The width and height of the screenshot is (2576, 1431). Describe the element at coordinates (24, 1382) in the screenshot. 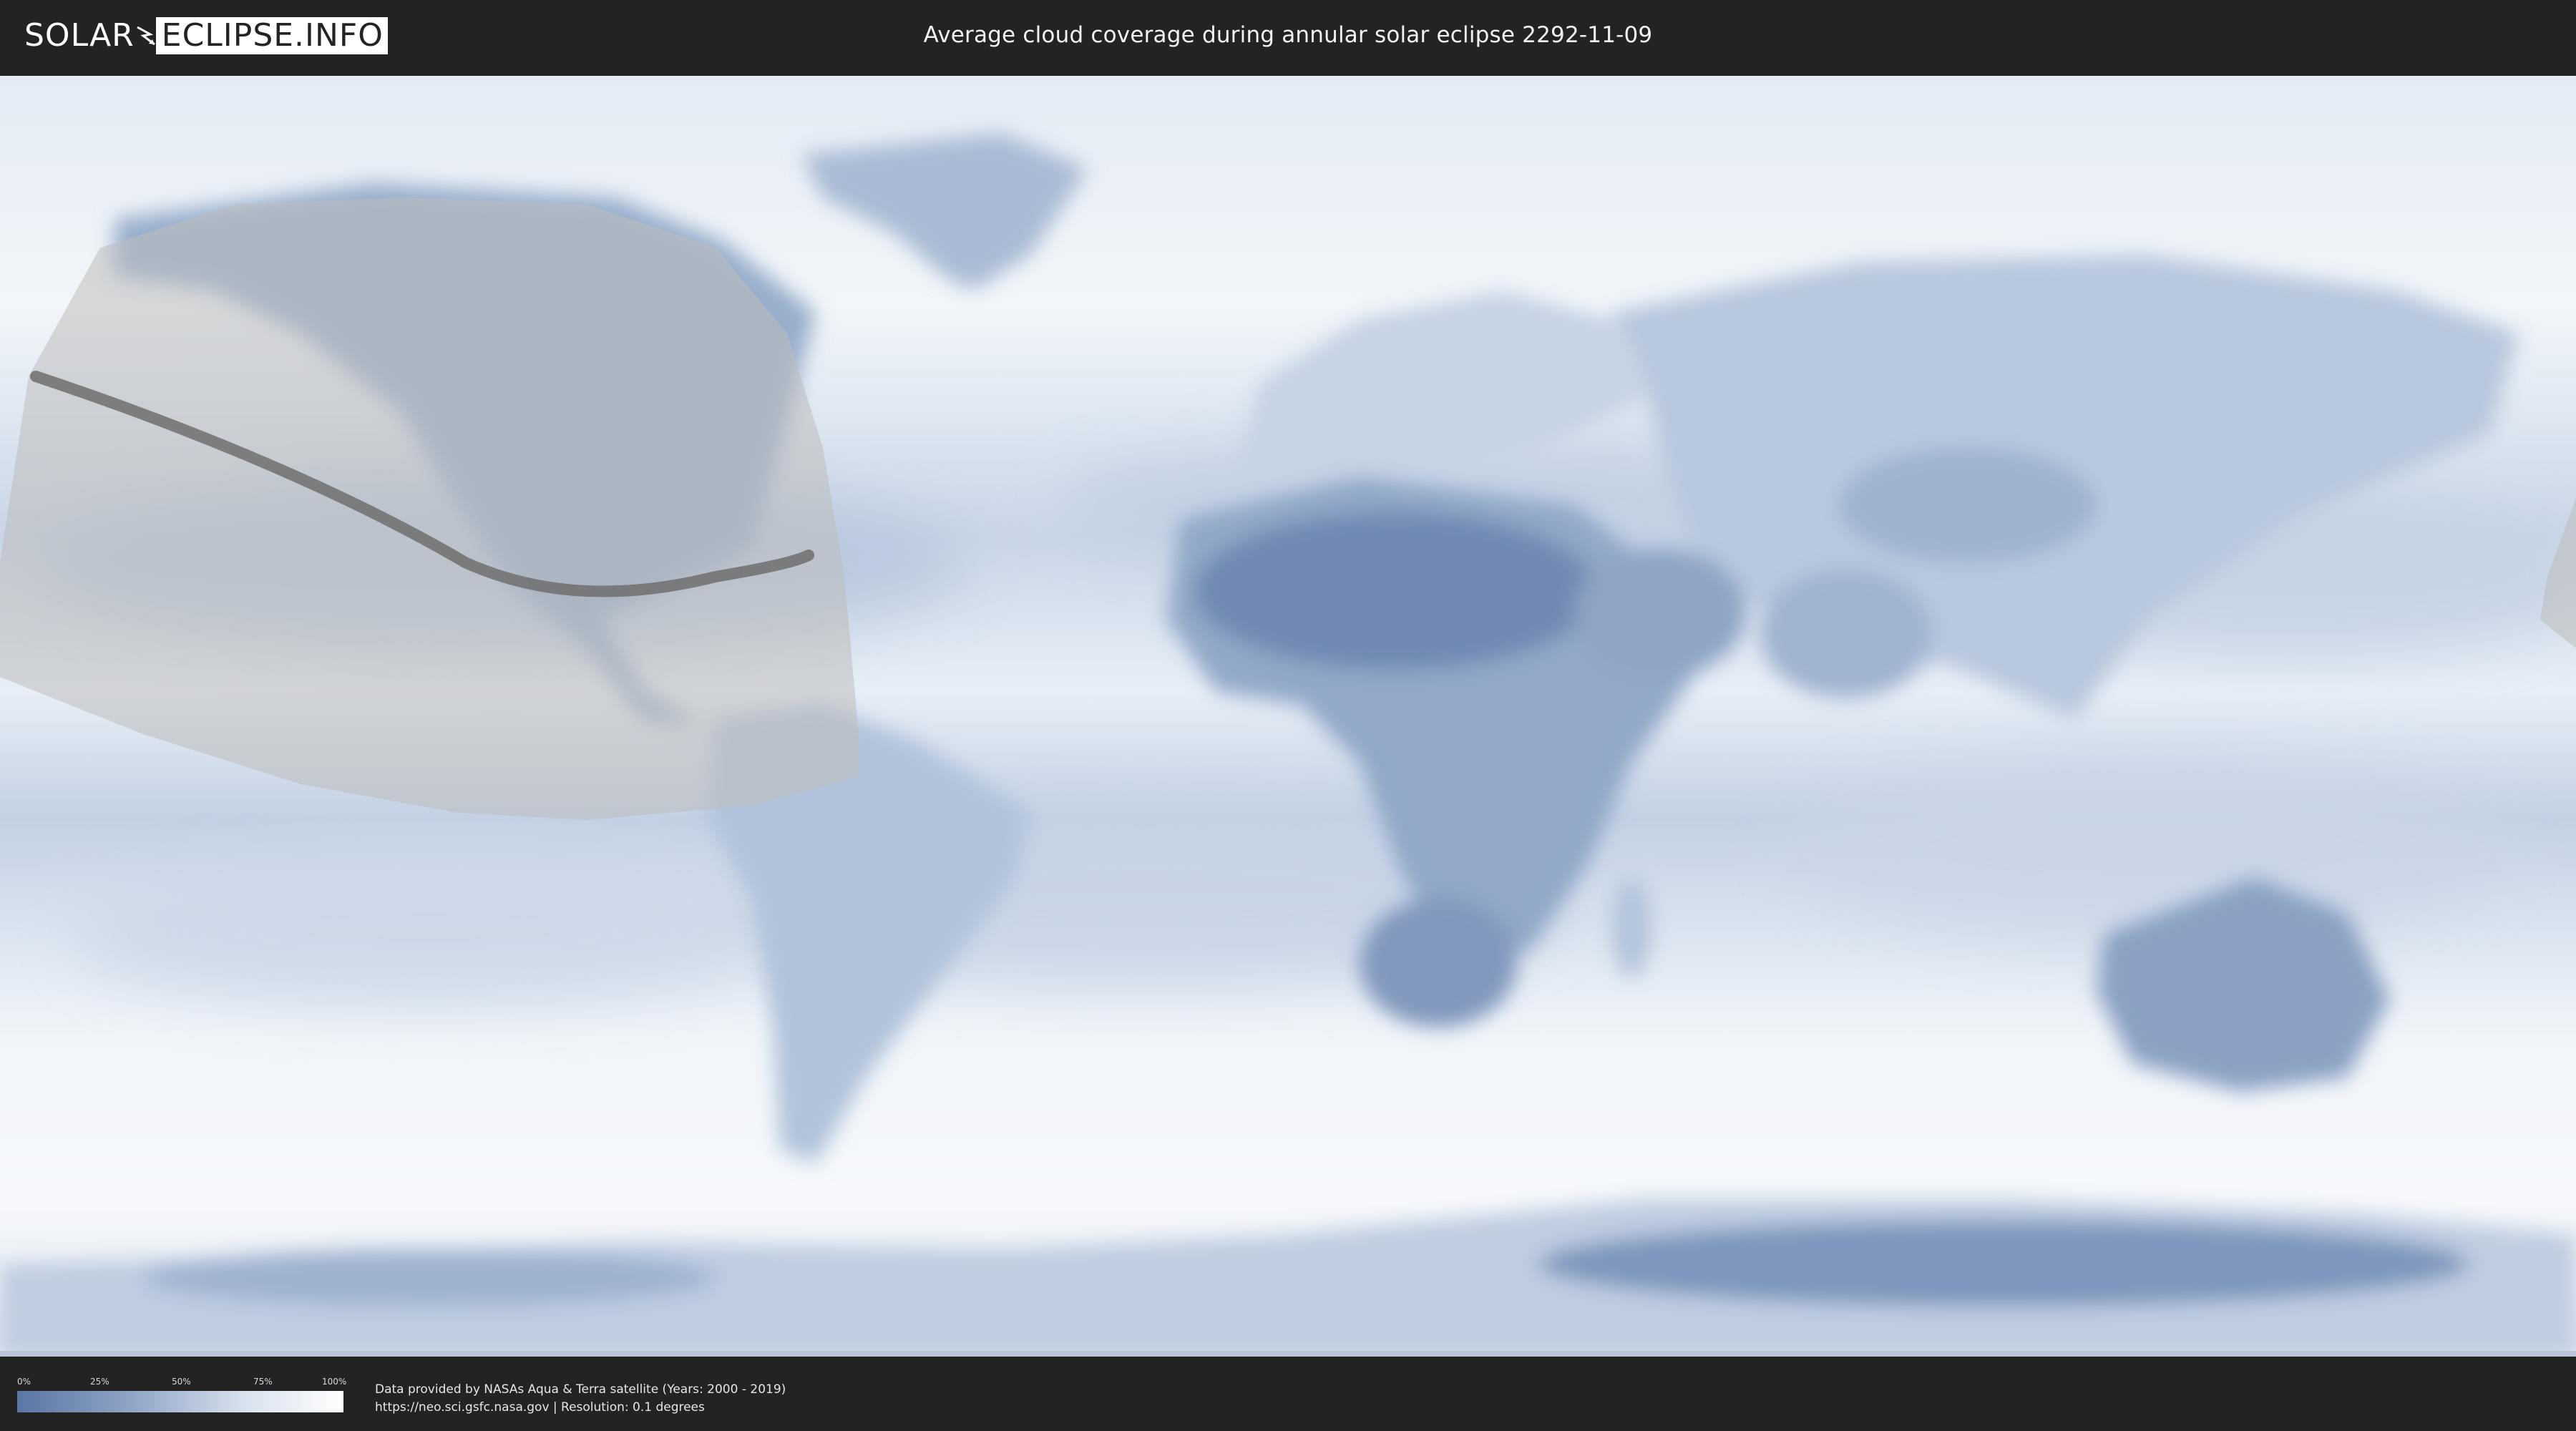

I see `legend-tick-0: 0%` at that location.